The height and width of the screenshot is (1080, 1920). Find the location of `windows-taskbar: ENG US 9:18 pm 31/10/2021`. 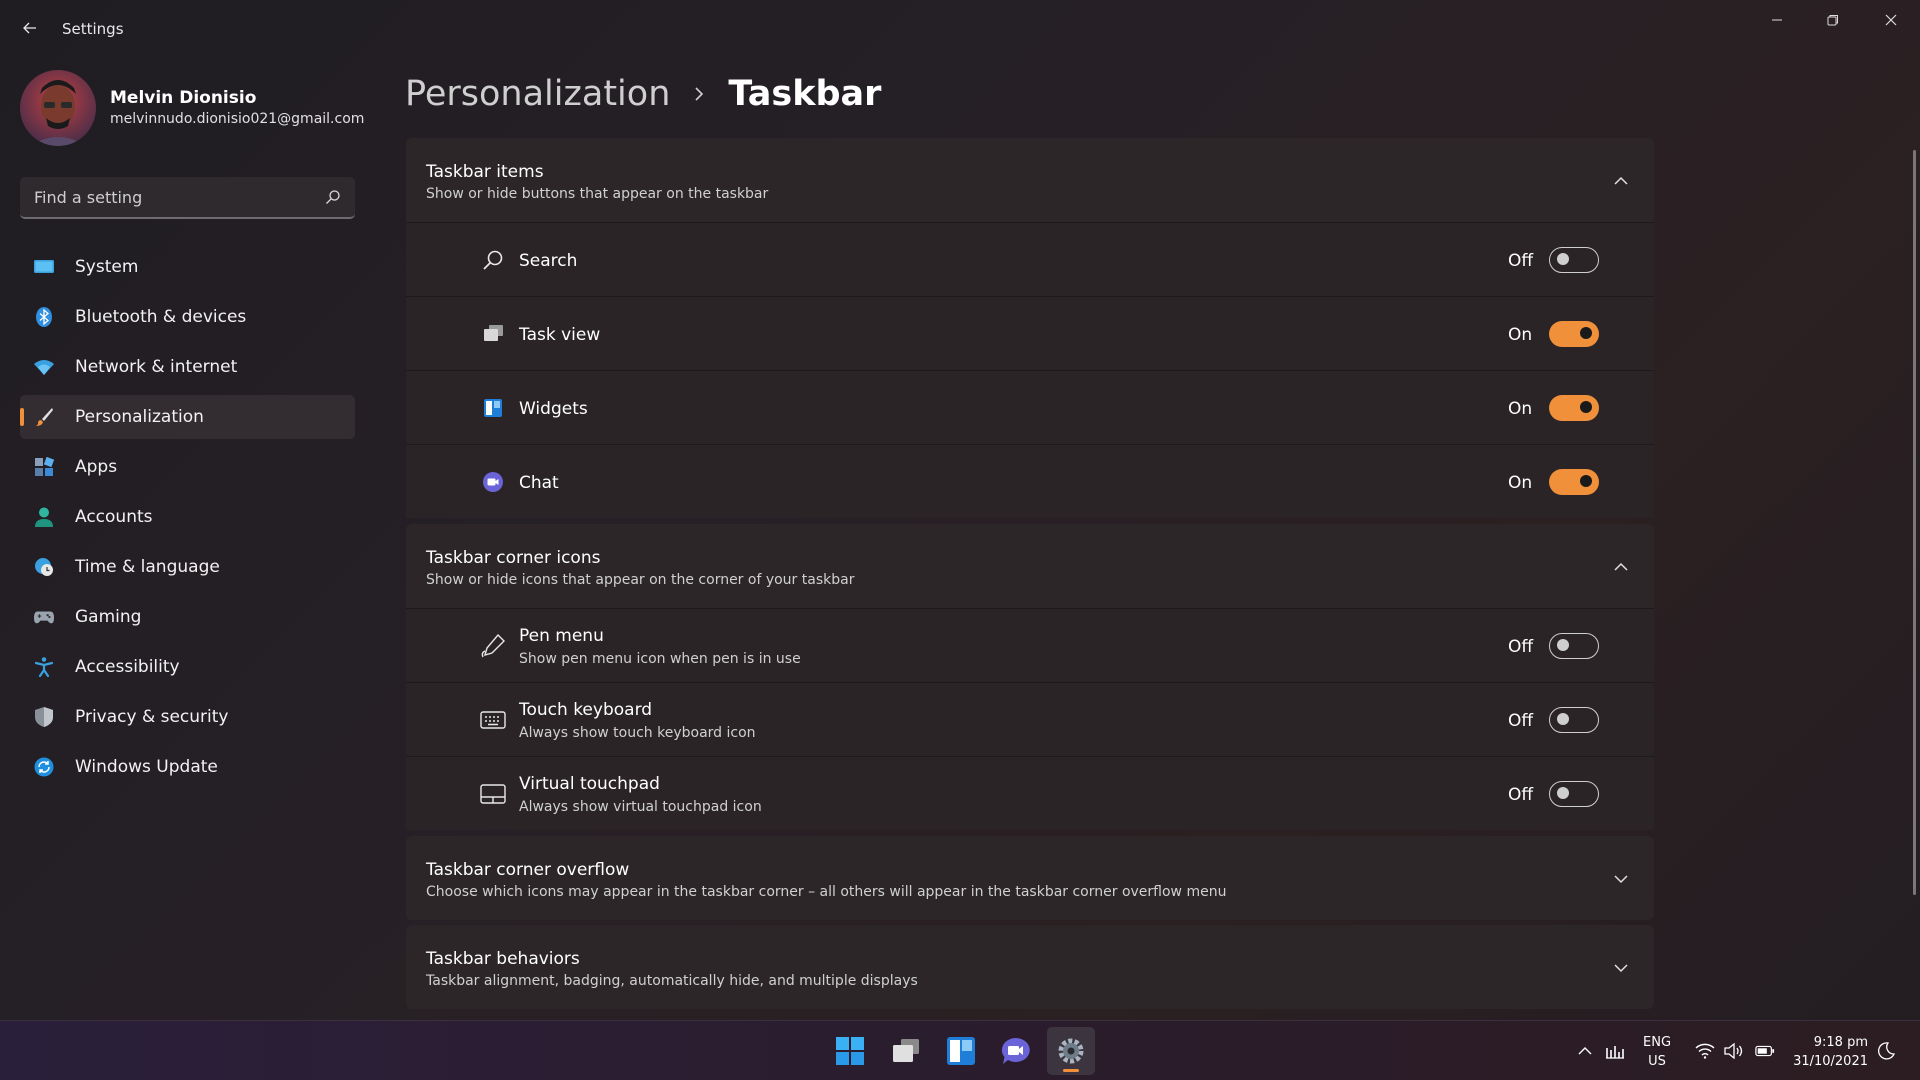

windows-taskbar: ENG US 9:18 pm 31/10/2021 is located at coordinates (960, 1050).